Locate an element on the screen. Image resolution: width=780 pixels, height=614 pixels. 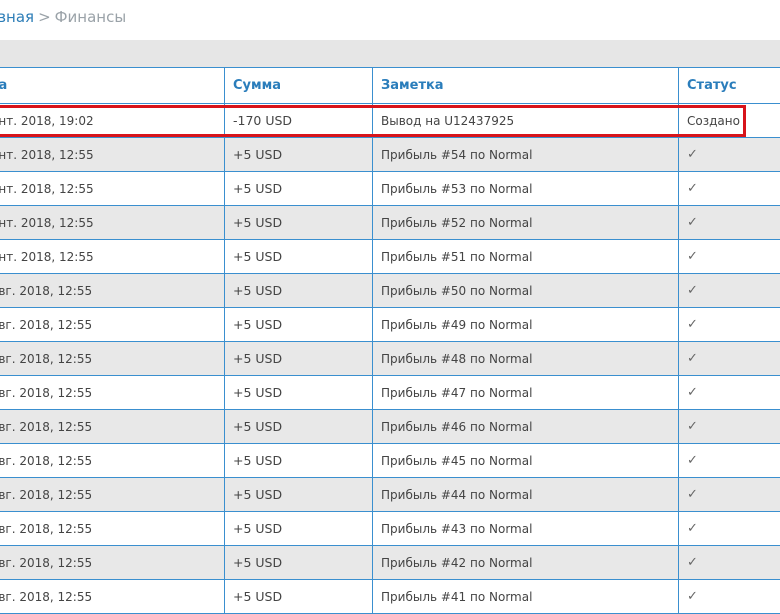
cell-note-text: Прибыль #42 по Normal is located at coordinates (456, 563).